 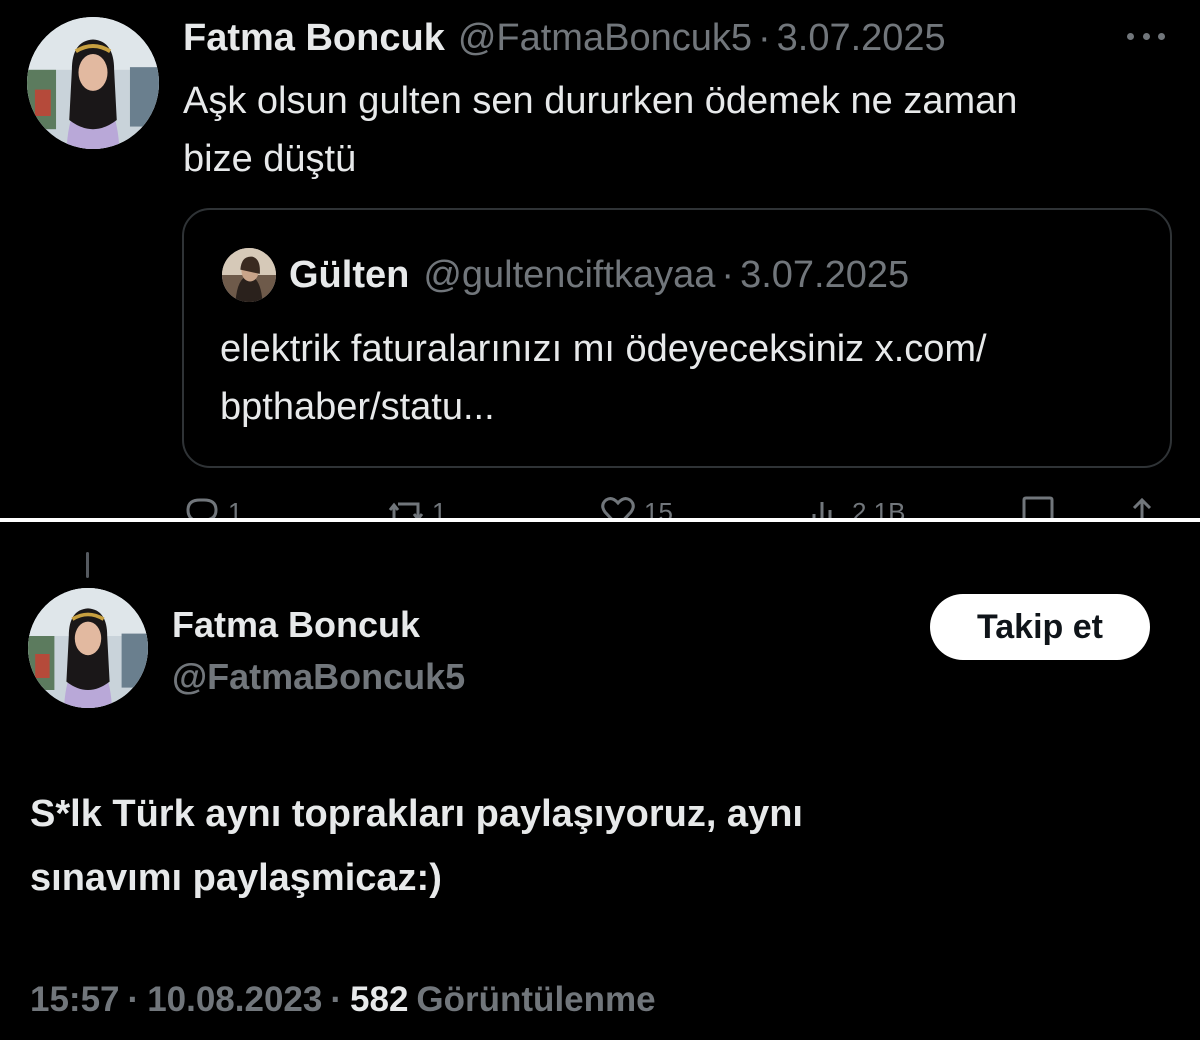 What do you see at coordinates (75, 1000) in the screenshot?
I see `tweet-time: 15:57` at bounding box center [75, 1000].